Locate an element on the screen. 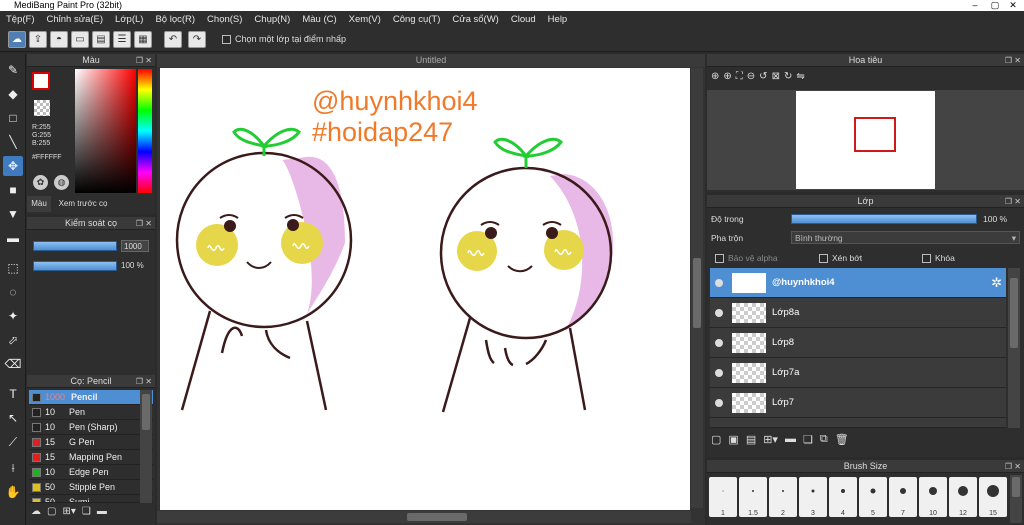 This screenshot has width=1024, height=525. menu-capture: Chụp(N) is located at coordinates (272, 19).